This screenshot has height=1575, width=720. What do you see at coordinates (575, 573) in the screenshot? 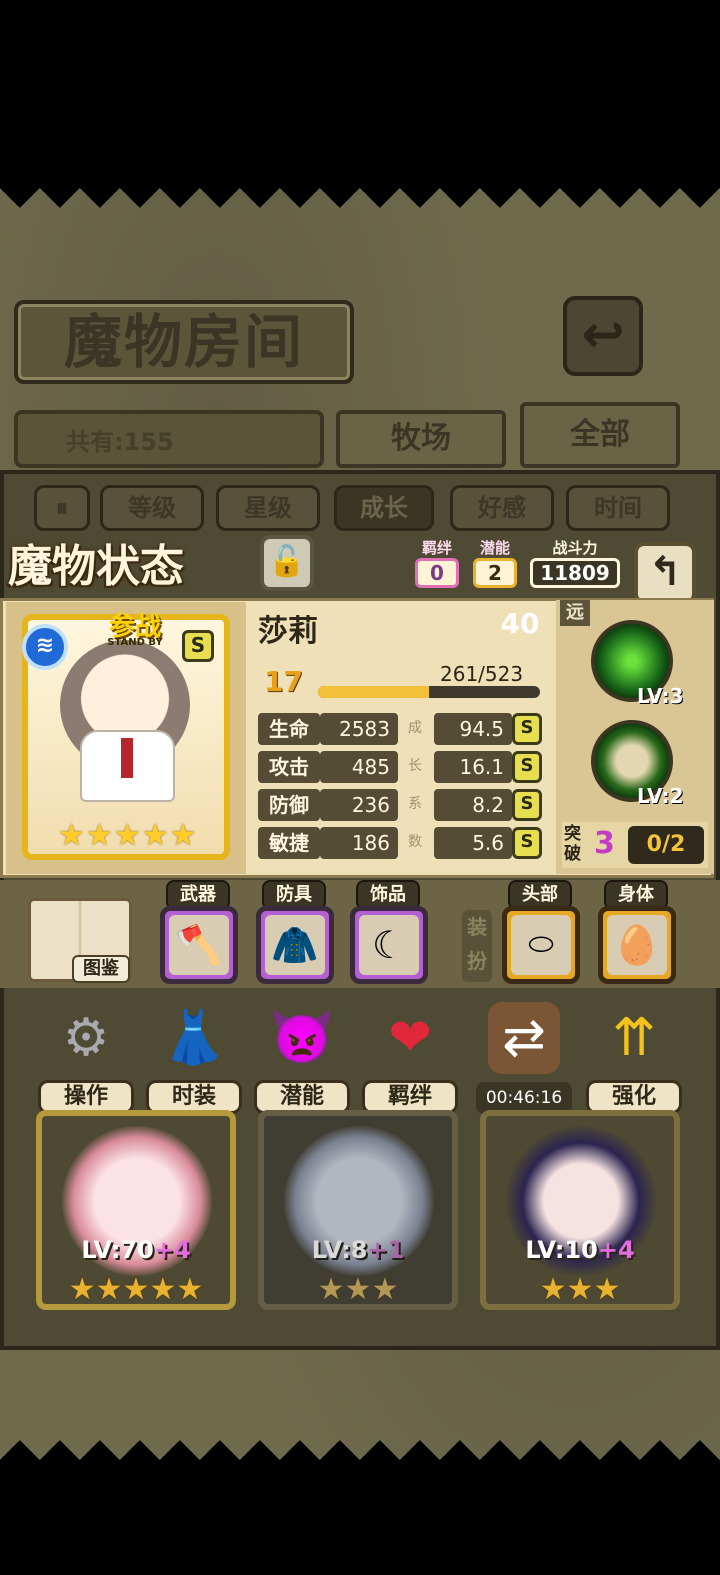
I see `power-value: 11809` at bounding box center [575, 573].